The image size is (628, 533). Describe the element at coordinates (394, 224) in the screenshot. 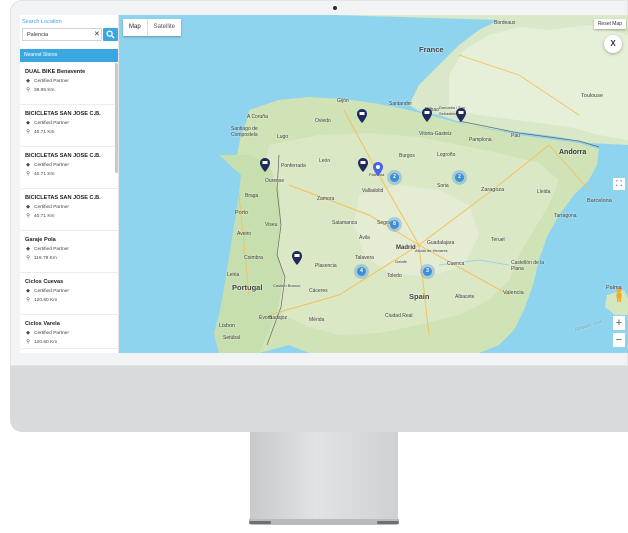

I see `store-cluster: 8` at that location.